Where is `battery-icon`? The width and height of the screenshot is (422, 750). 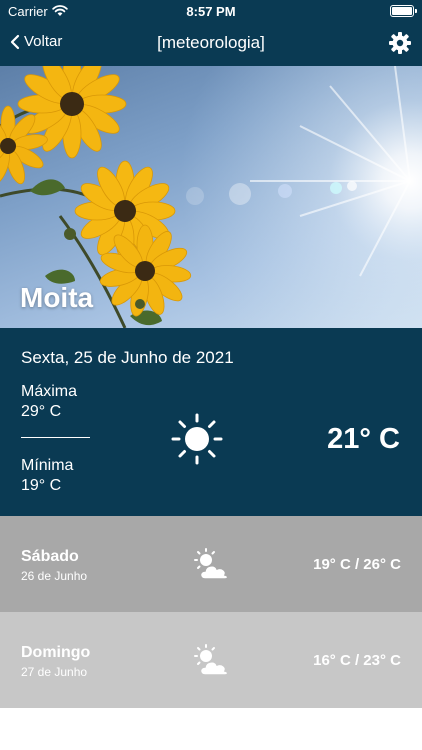 battery-icon is located at coordinates (403, 11).